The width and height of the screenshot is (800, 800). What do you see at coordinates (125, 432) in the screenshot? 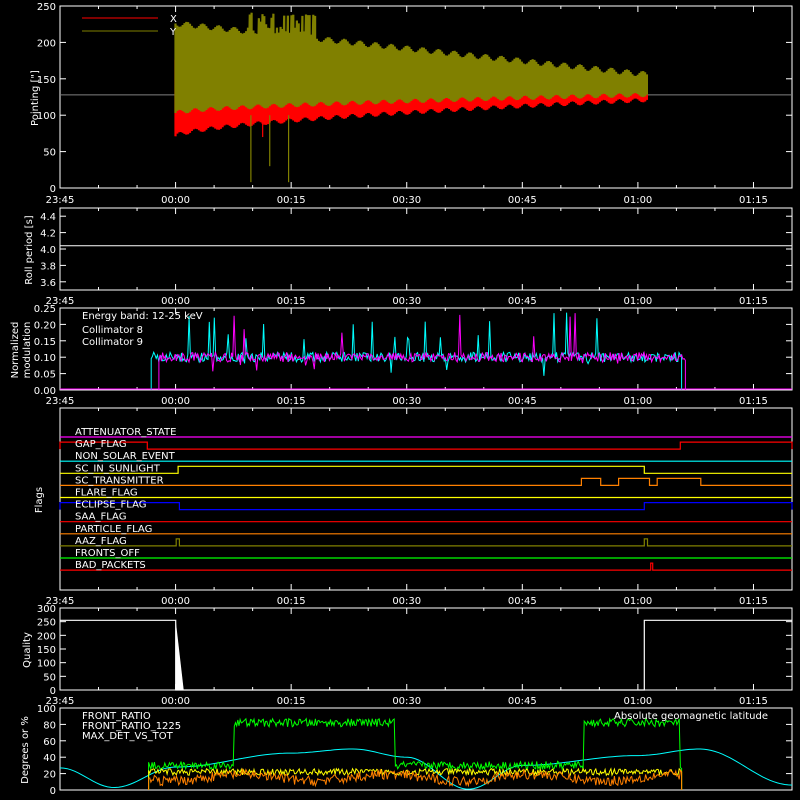
I see `flag-label-attenuator-state: ATTENUATOR_STATE` at bounding box center [125, 432].